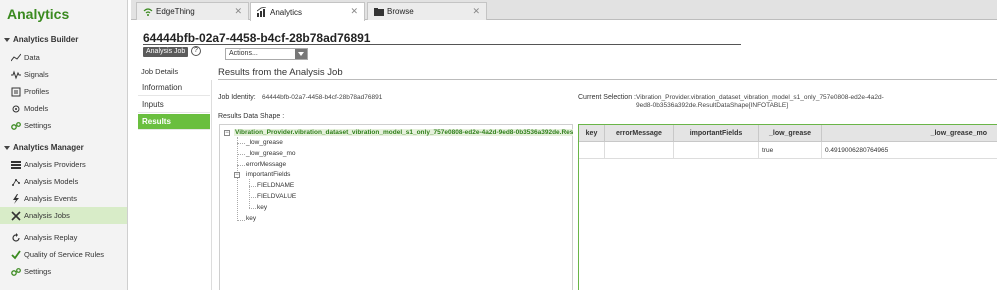  What do you see at coordinates (63, 108) in the screenshot?
I see `nav-item-models: Models` at bounding box center [63, 108].